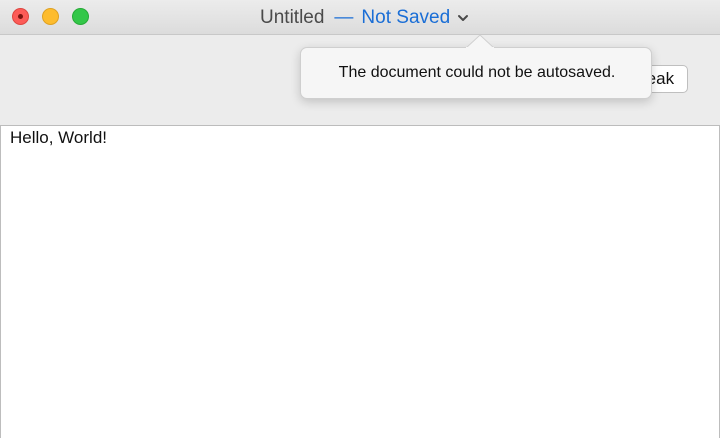  I want to click on window-title: Untitled — Not Saved, so click(365, 18).